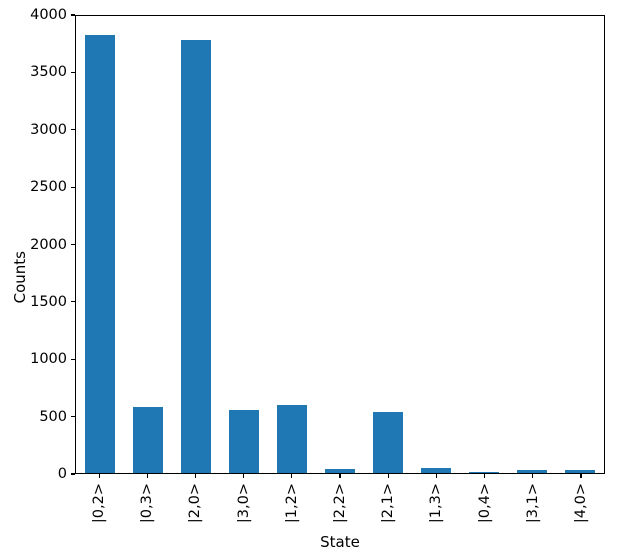 The image size is (626, 554). Describe the element at coordinates (48, 129) in the screenshot. I see `y-axis-tick-label: 3000` at that location.